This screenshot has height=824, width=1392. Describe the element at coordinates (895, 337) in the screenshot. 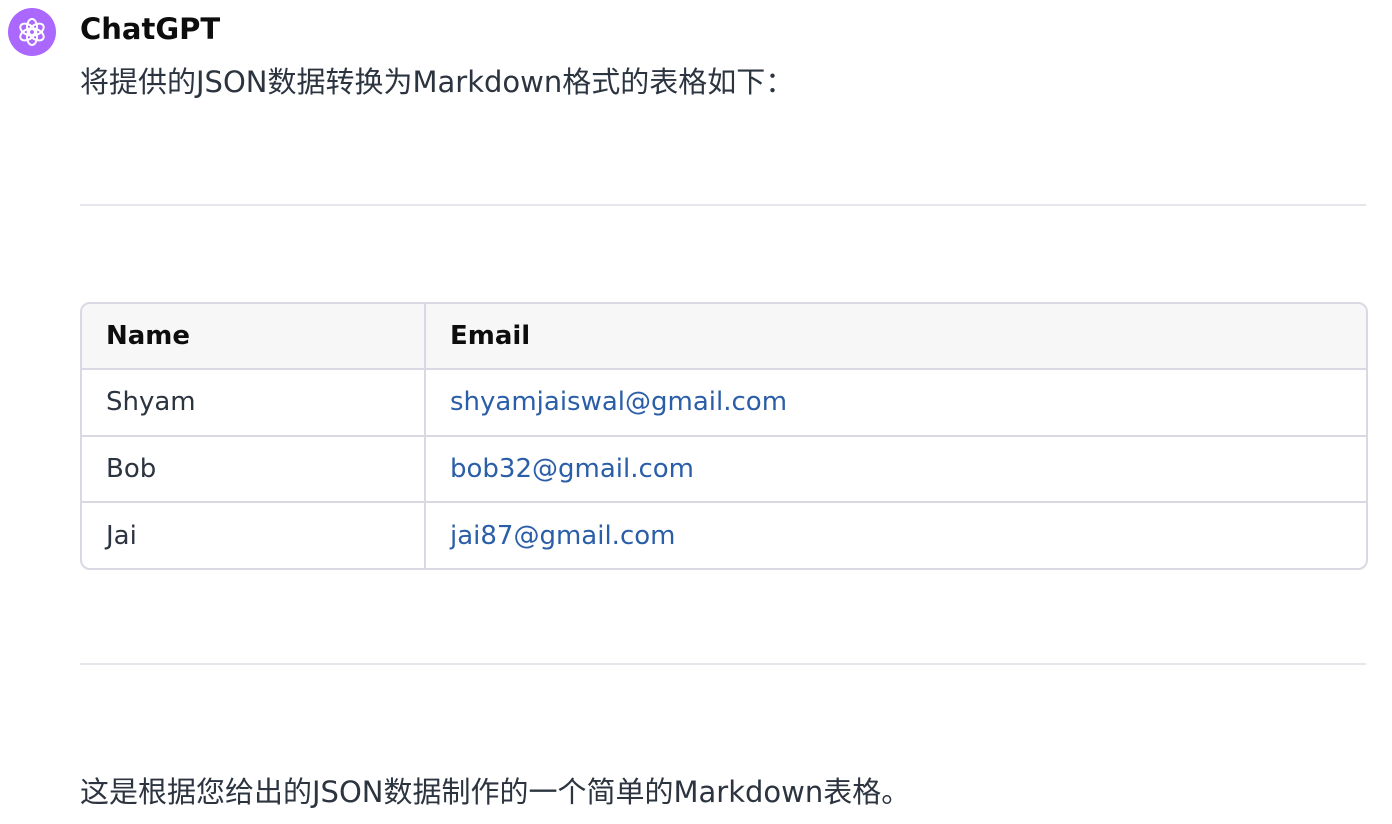

I see `column-header-email: Email` at that location.